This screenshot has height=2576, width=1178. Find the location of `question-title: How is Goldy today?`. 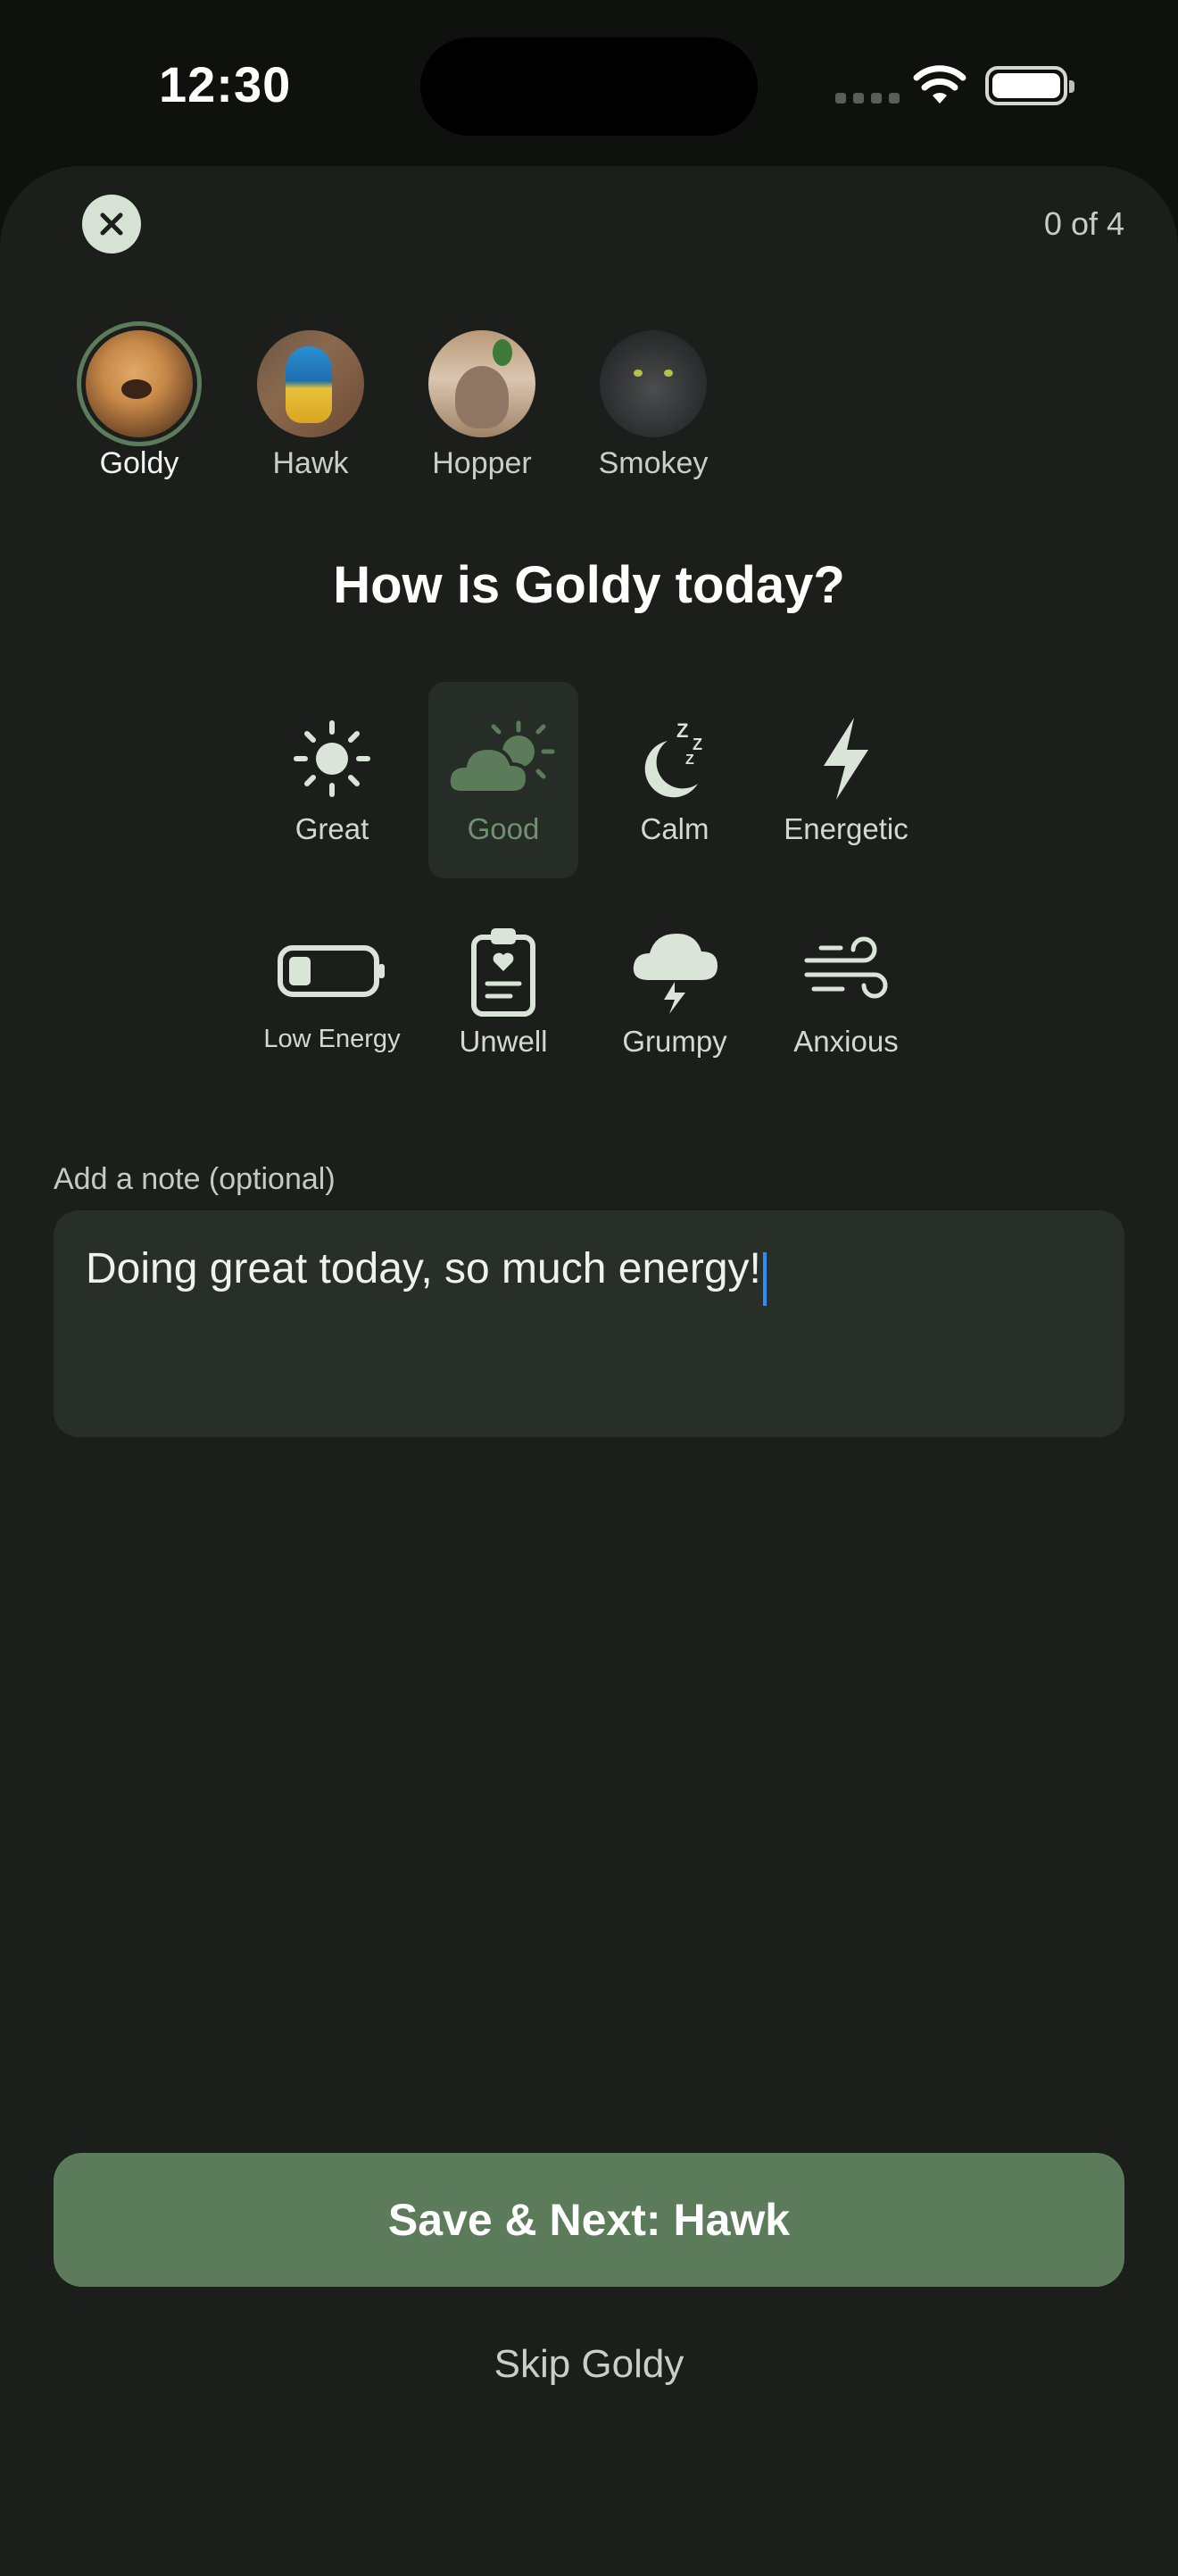

question-title: How is Goldy today? is located at coordinates (589, 585).